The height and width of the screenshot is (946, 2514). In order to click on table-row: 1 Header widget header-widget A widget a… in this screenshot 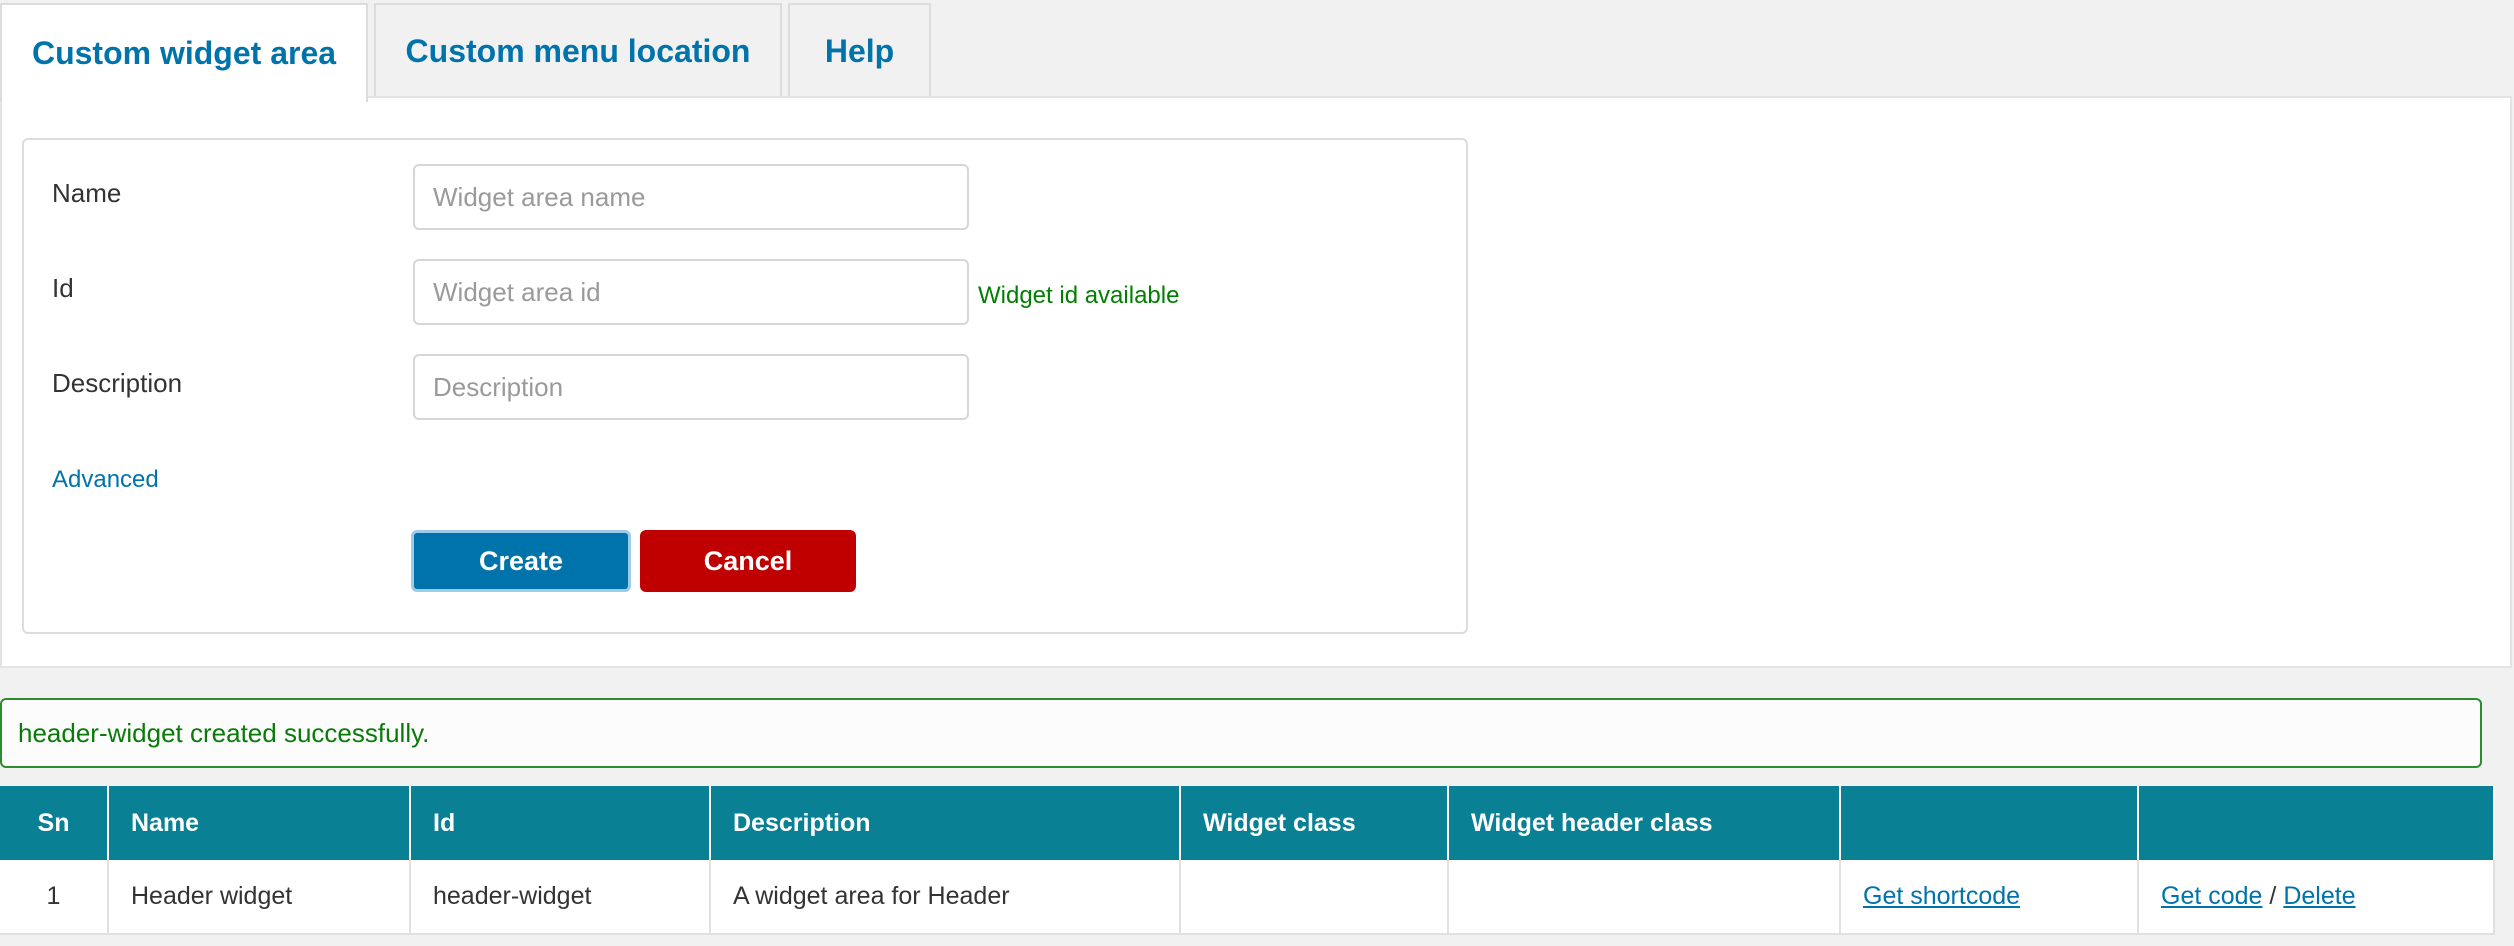, I will do `click(1247, 897)`.